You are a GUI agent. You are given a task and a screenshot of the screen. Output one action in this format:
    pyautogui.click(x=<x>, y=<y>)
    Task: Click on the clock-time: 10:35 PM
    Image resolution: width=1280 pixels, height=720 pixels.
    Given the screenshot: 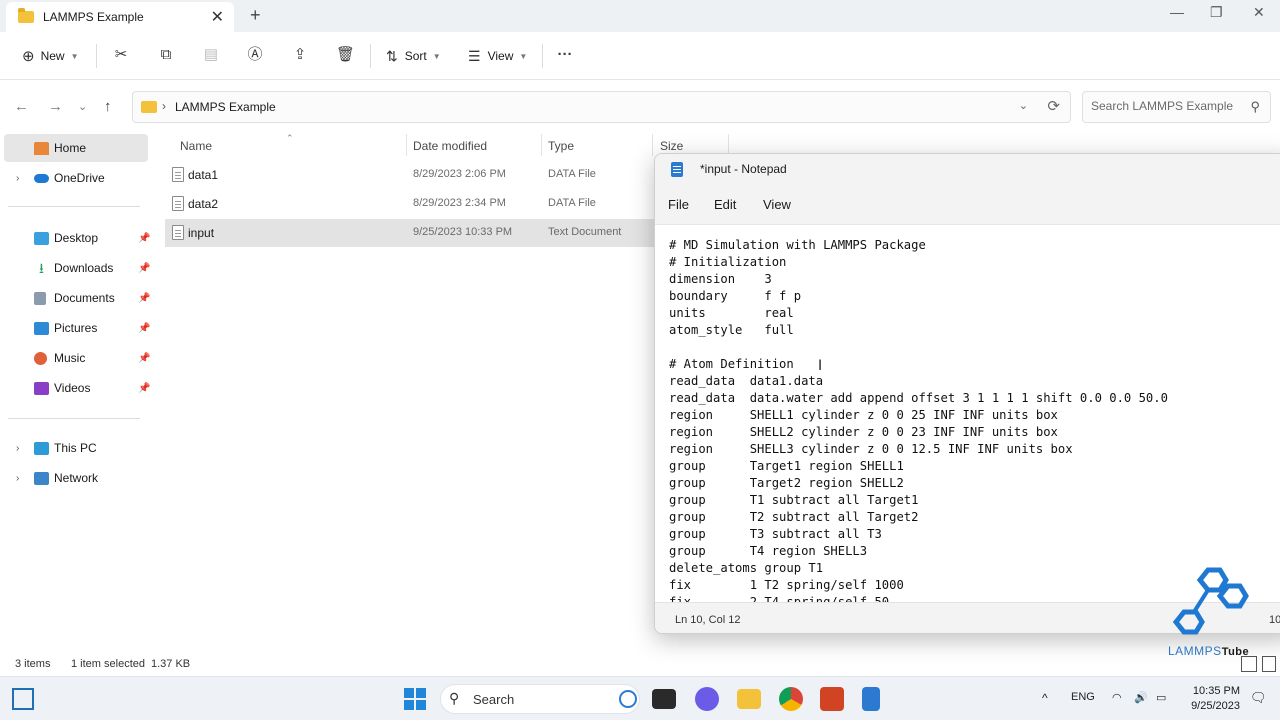 What is the action you would take?
    pyautogui.click(x=1216, y=691)
    